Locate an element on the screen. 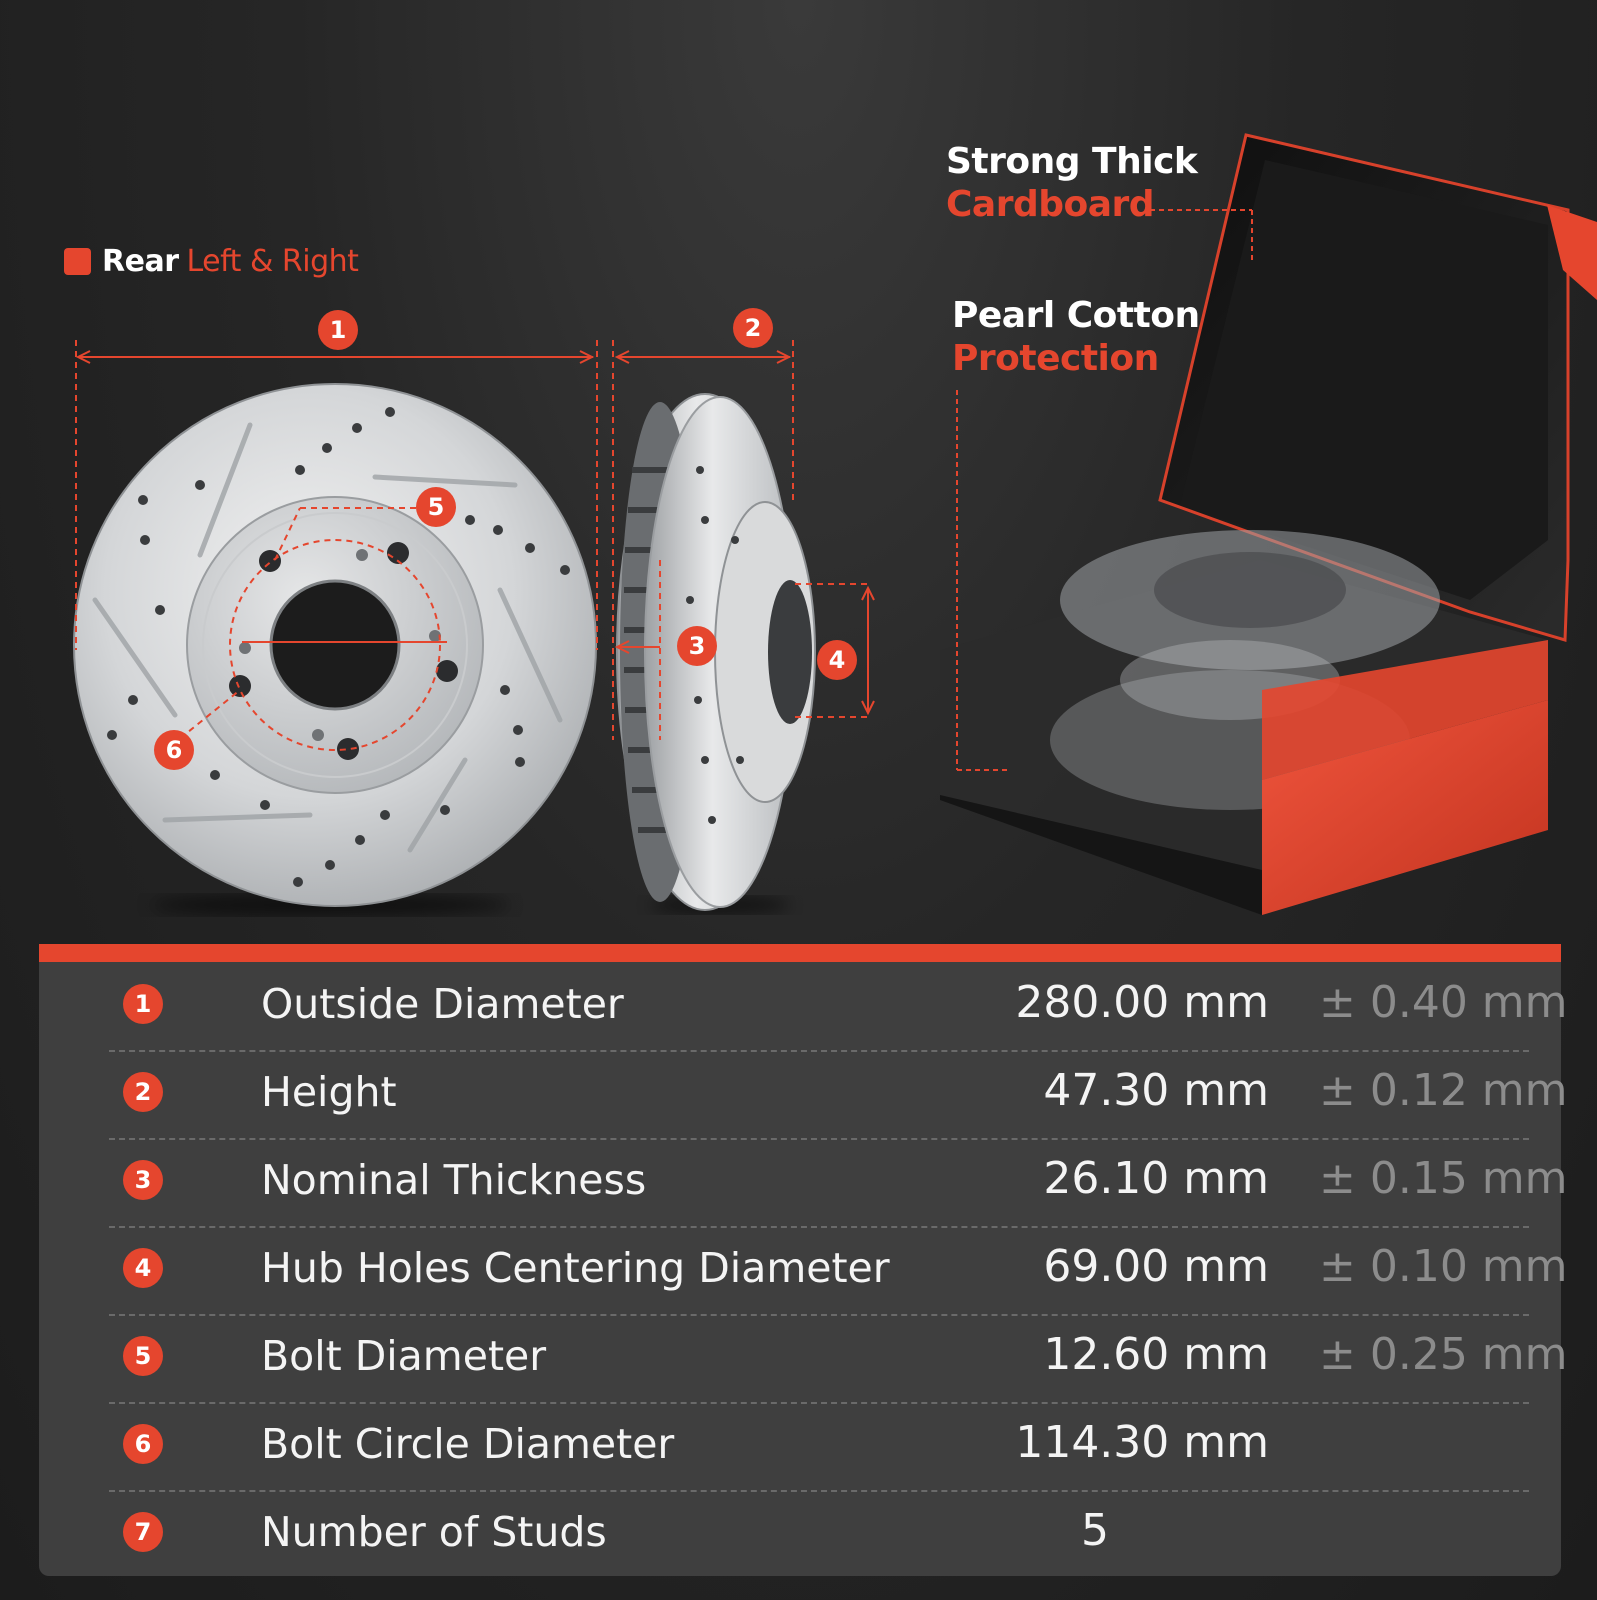 The image size is (1597, 1600). callout-4: 4 is located at coordinates (837, 660).